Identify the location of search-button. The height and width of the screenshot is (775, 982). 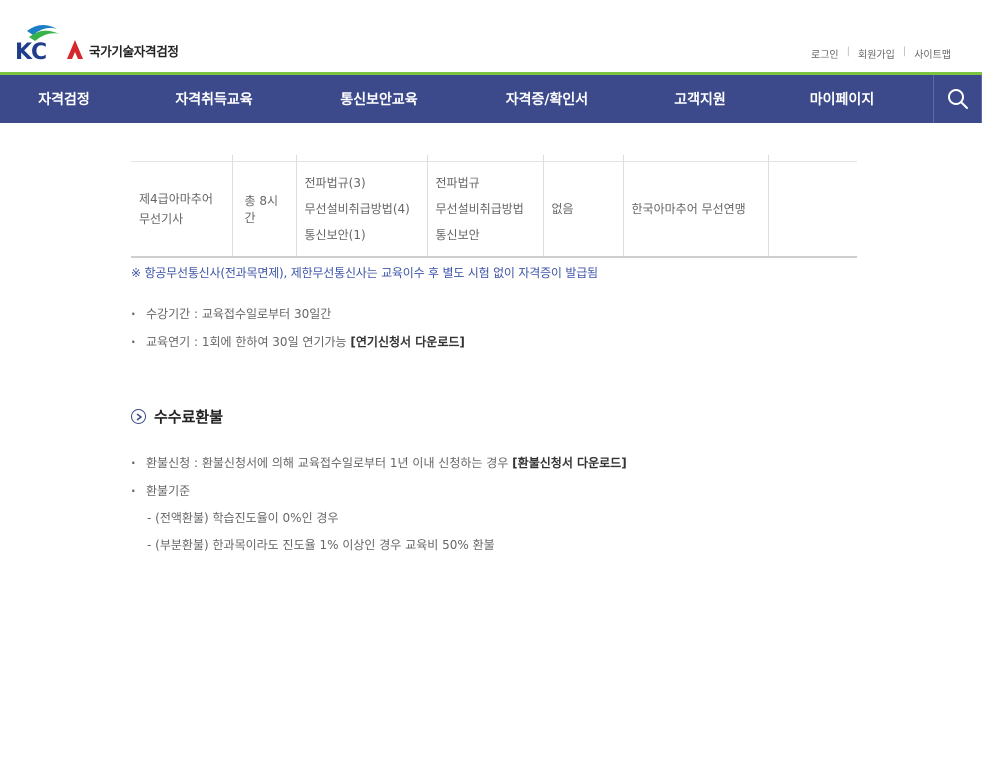
(957, 99).